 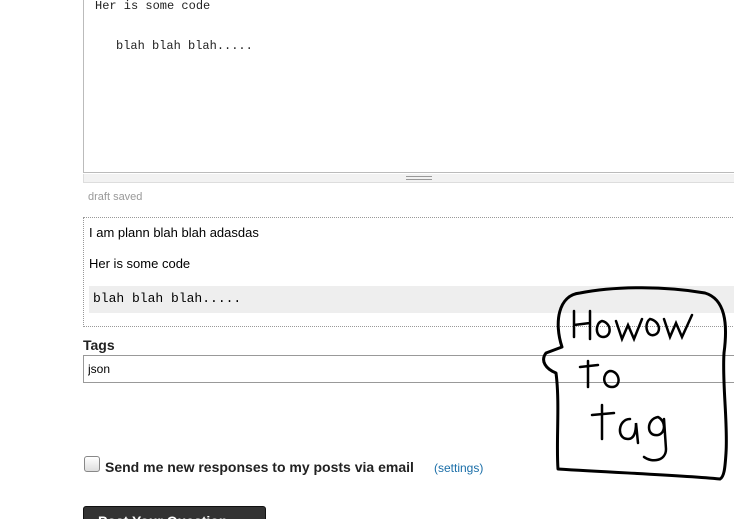 I want to click on sketch-word-to, so click(x=599, y=374).